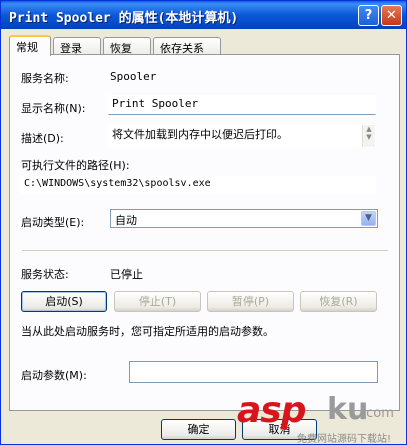 The image size is (407, 445). Describe the element at coordinates (338, 301) in the screenshot. I see `resume-button: 恢复(R)` at that location.